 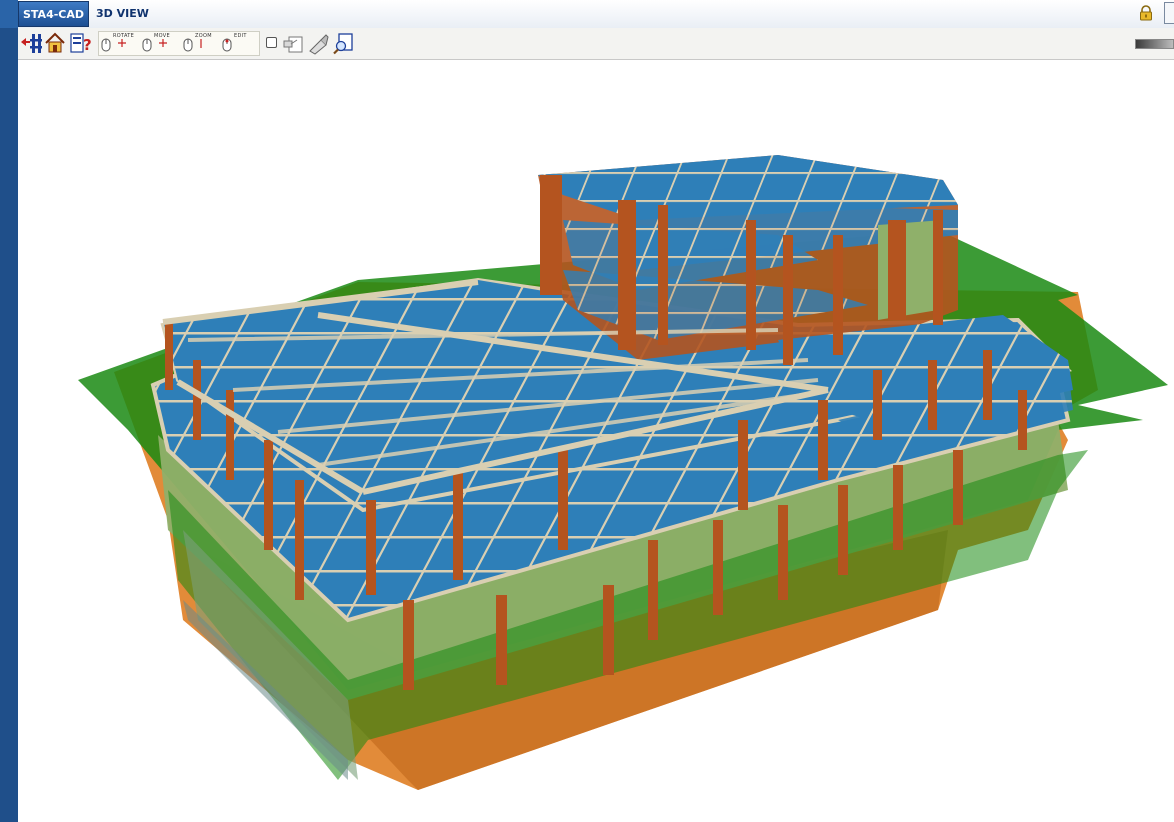 I want to click on edit-mode: EDIT, so click(x=241, y=43).